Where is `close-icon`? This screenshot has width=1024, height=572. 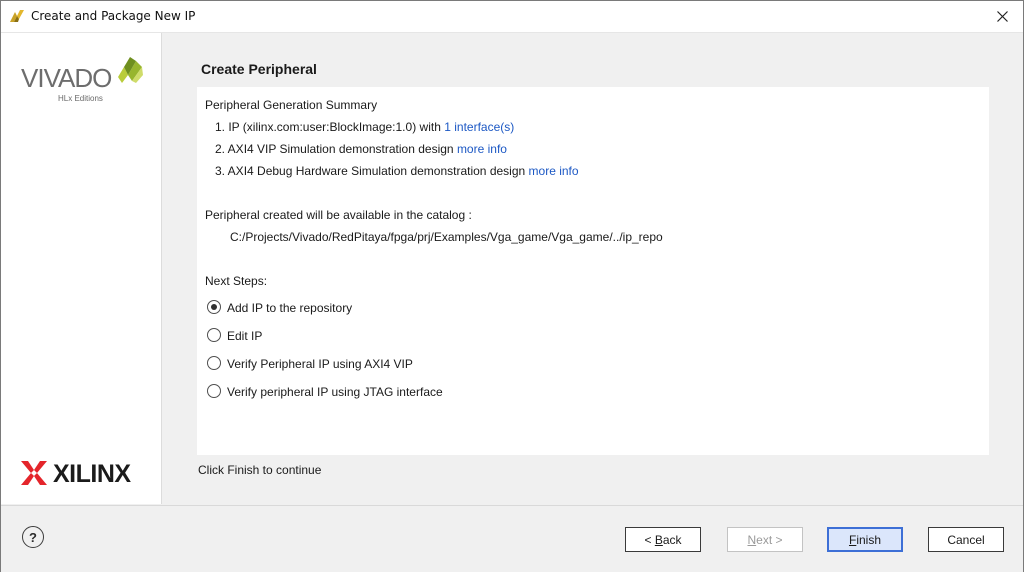
close-icon is located at coordinates (1002, 16).